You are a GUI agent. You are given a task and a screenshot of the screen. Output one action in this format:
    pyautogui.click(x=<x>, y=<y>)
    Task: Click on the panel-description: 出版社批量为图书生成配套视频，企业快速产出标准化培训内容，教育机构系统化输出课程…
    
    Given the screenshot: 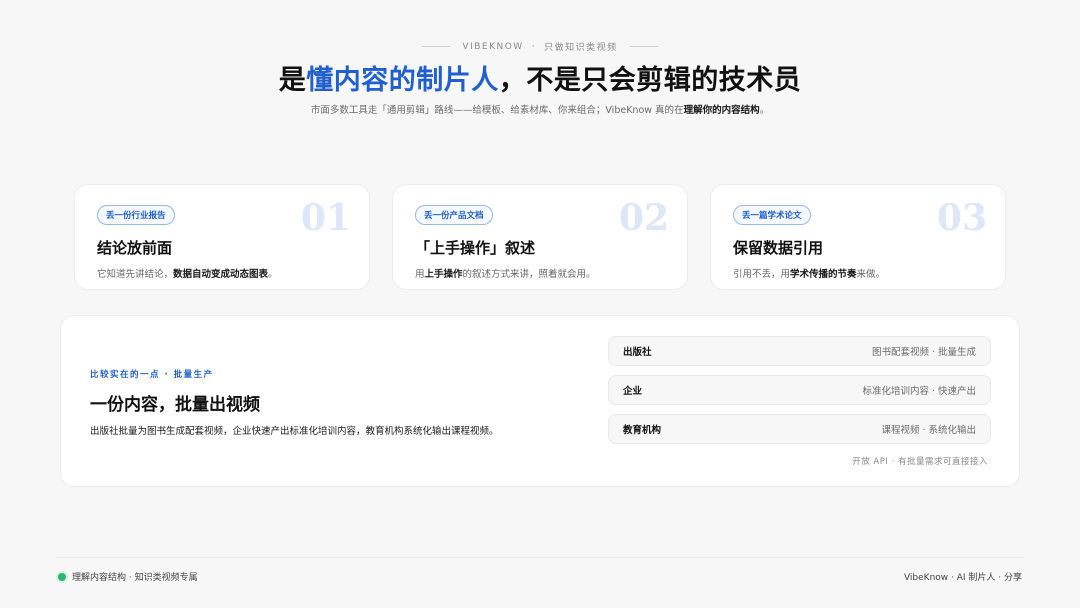 What is the action you would take?
    pyautogui.click(x=294, y=431)
    